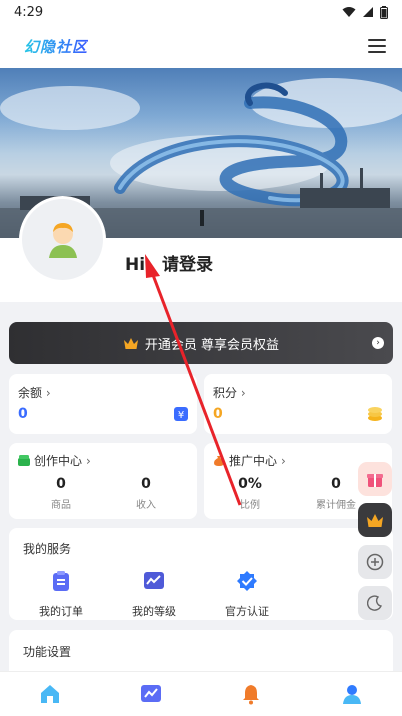 This screenshot has width=402, height=716. Describe the element at coordinates (349, 12) in the screenshot. I see `wifi-icon` at that location.